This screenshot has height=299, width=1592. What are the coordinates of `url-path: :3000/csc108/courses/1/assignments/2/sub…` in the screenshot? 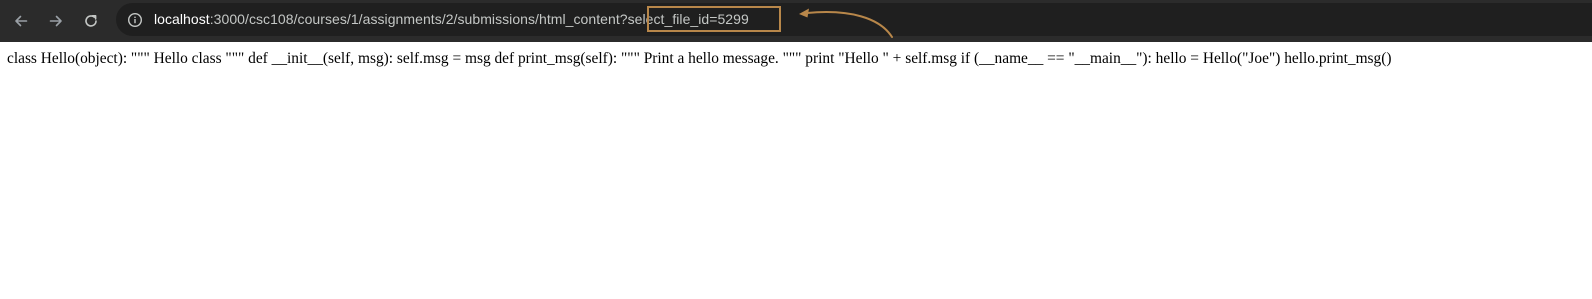 It's located at (418, 19).